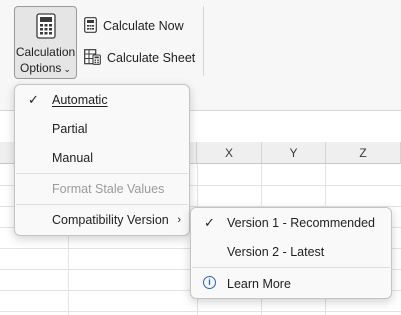  What do you see at coordinates (301, 223) in the screenshot?
I see `submenu-item-label: Version 1 - Recommended` at bounding box center [301, 223].